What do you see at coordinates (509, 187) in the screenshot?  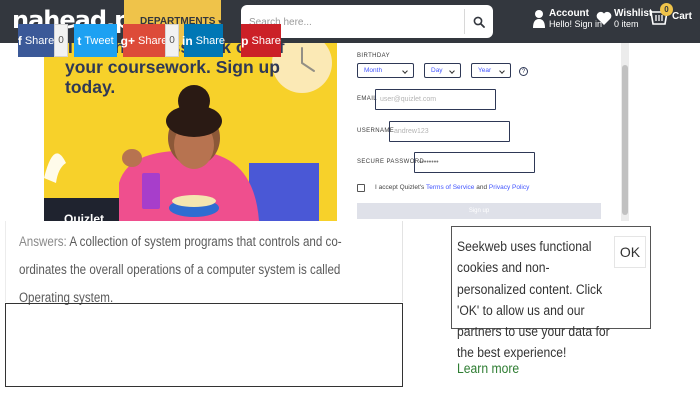 I see `privacy-policy-link: Privacy Policy` at bounding box center [509, 187].